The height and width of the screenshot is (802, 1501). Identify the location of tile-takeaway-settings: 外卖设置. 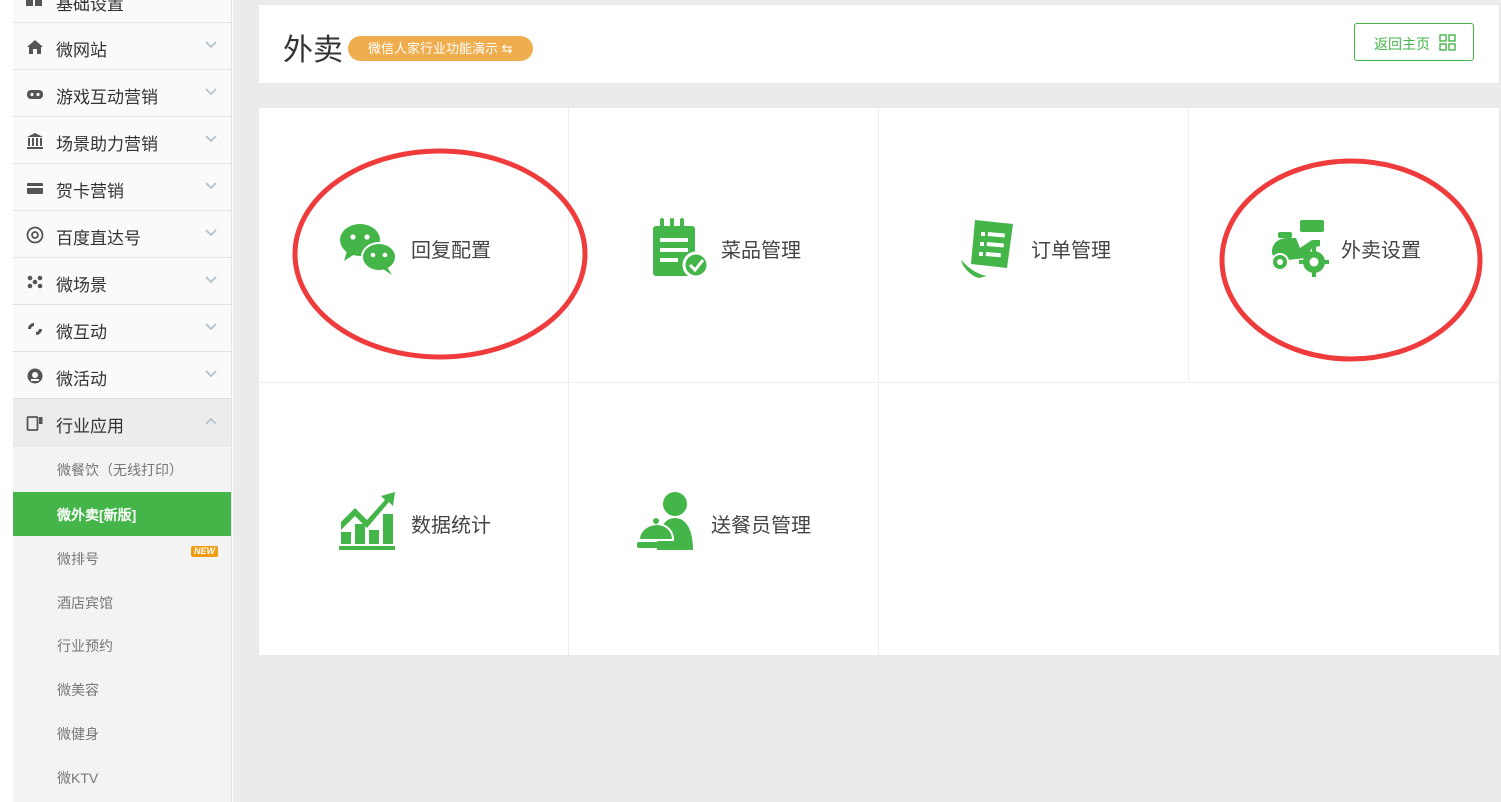
(1344, 245).